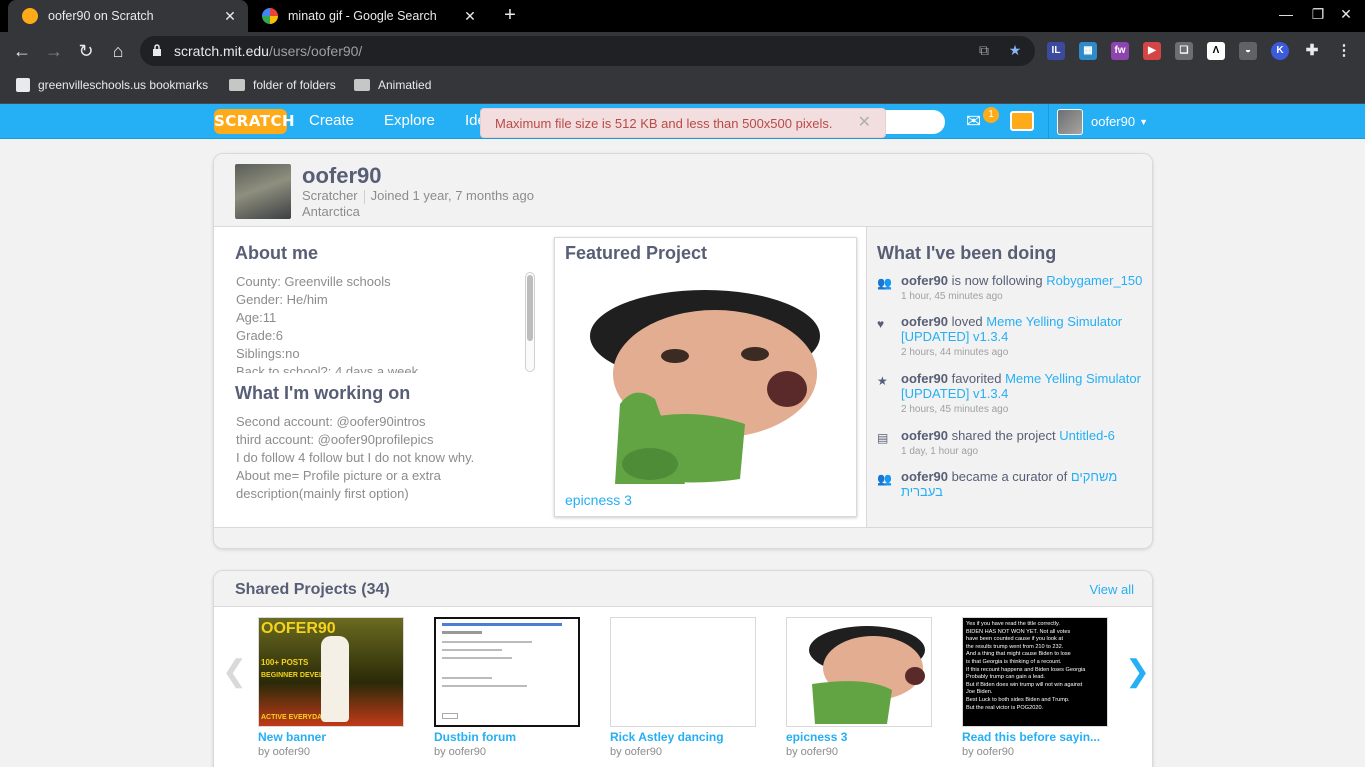  What do you see at coordinates (1346, 14) in the screenshot?
I see `close-window-icon: ✕` at bounding box center [1346, 14].